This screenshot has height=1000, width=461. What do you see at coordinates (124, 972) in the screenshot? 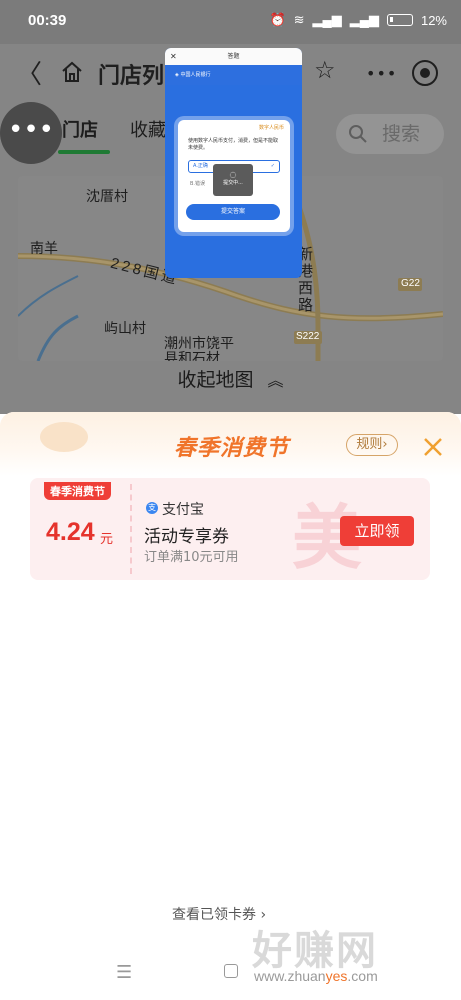
I see `menu-nav-icon: ☰` at bounding box center [124, 972].